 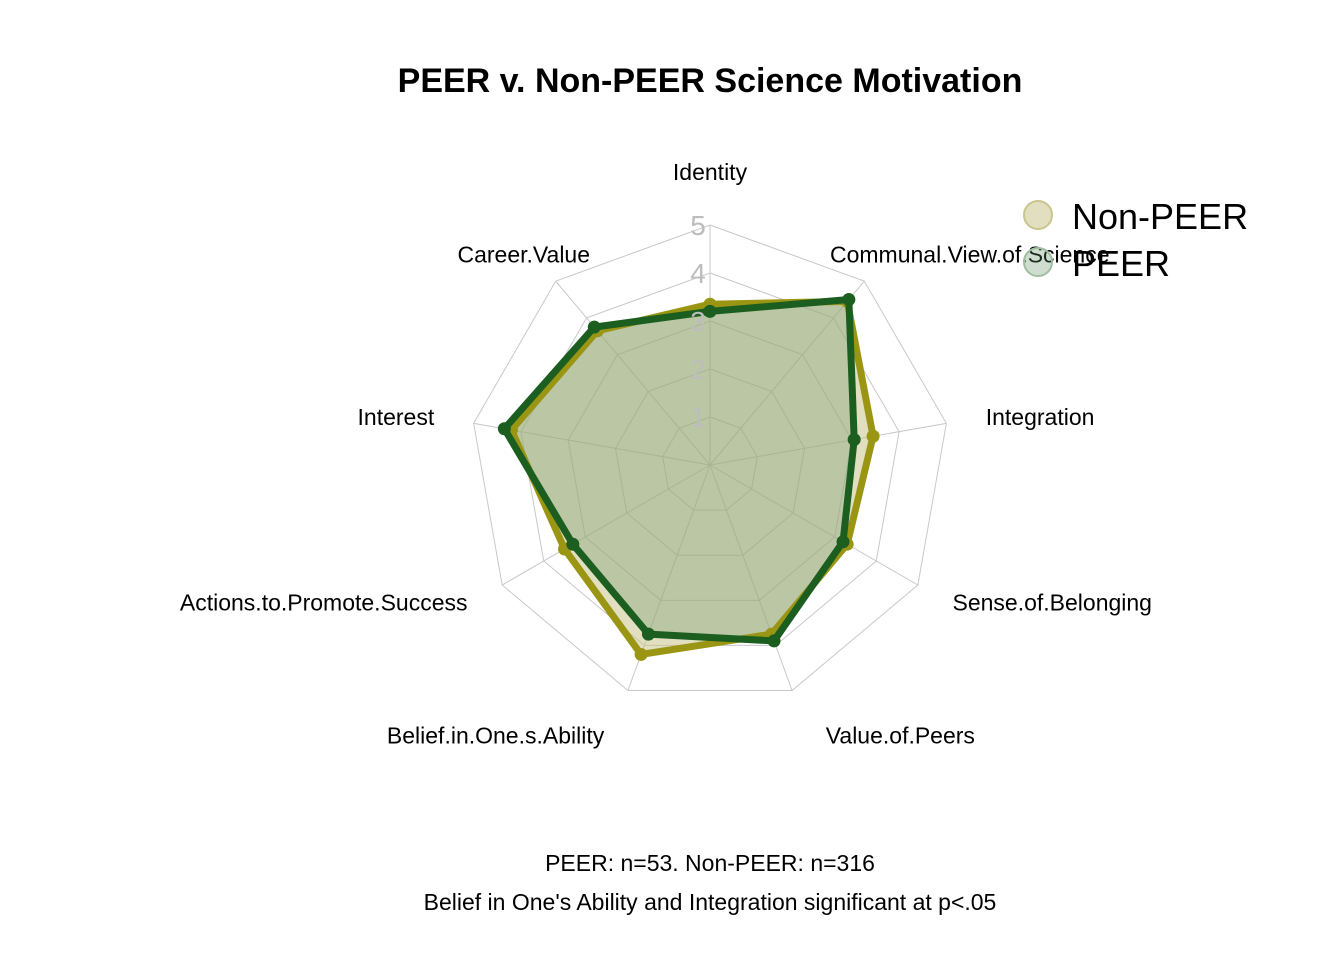 I want to click on tick-label-3: 3, so click(x=698, y=321).